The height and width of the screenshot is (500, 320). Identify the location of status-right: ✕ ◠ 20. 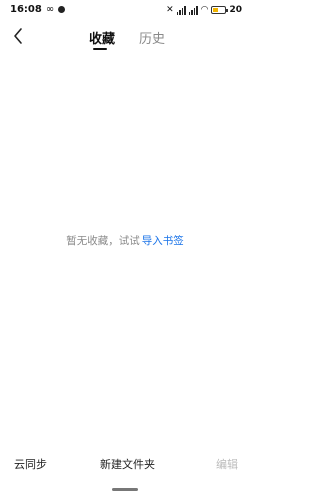
(204, 10).